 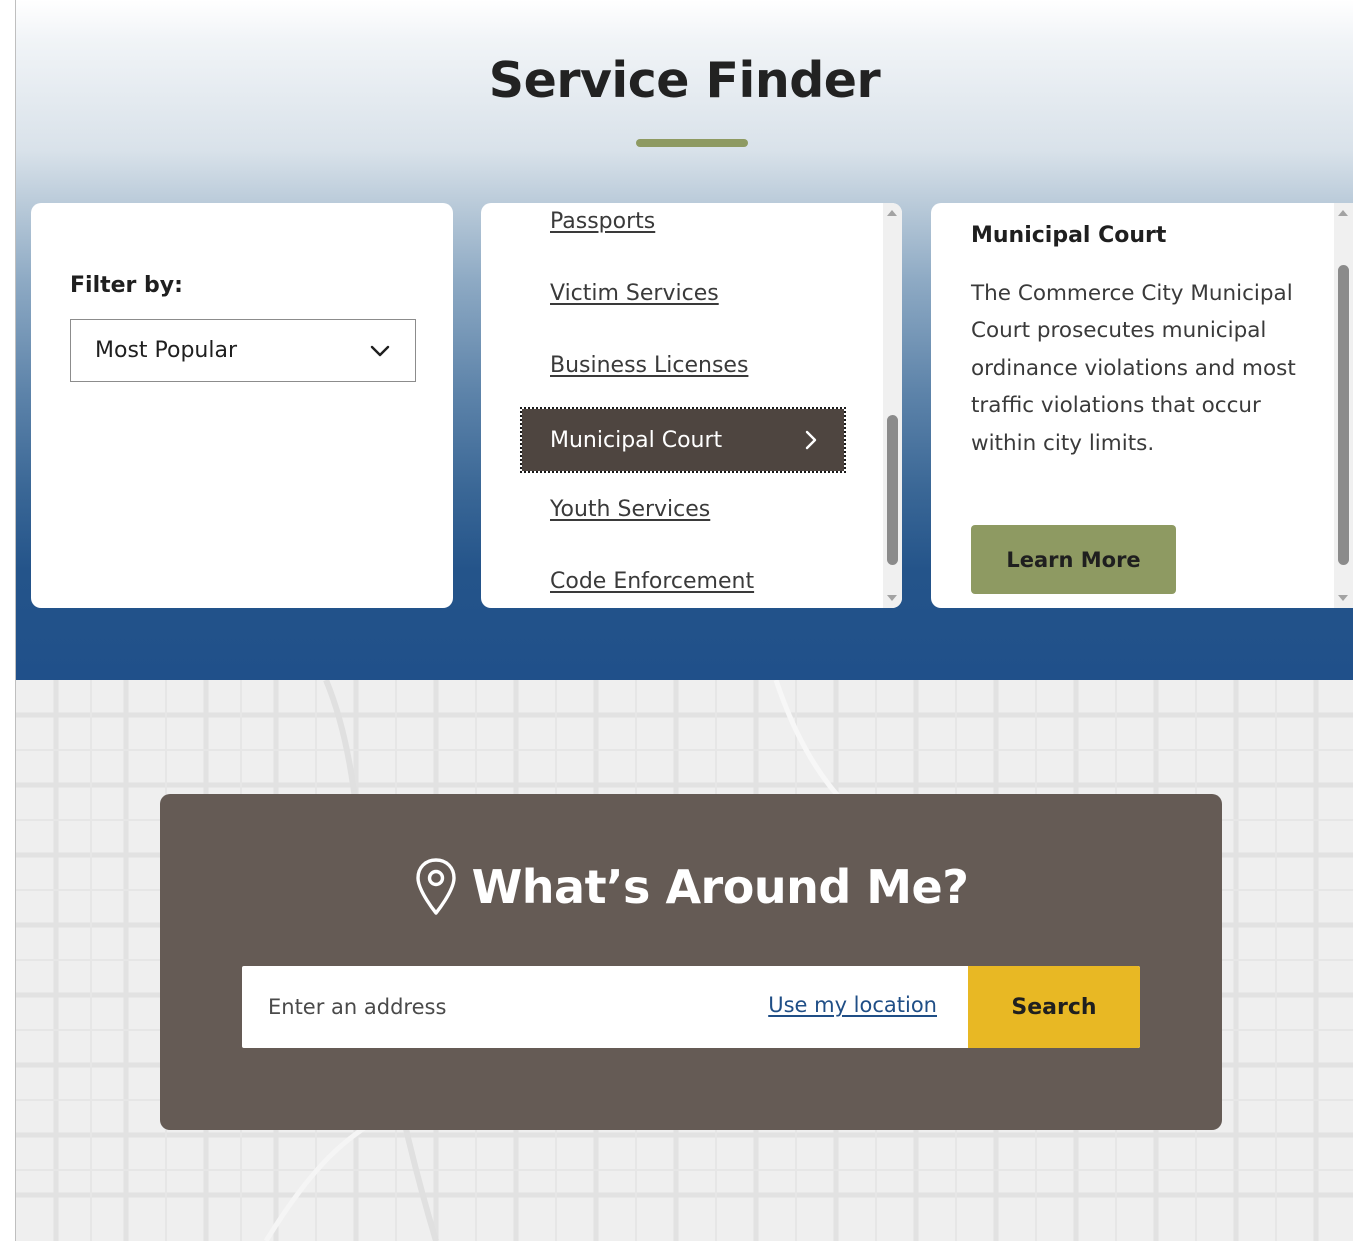 What do you see at coordinates (15, 620) in the screenshot?
I see `page-left-border` at bounding box center [15, 620].